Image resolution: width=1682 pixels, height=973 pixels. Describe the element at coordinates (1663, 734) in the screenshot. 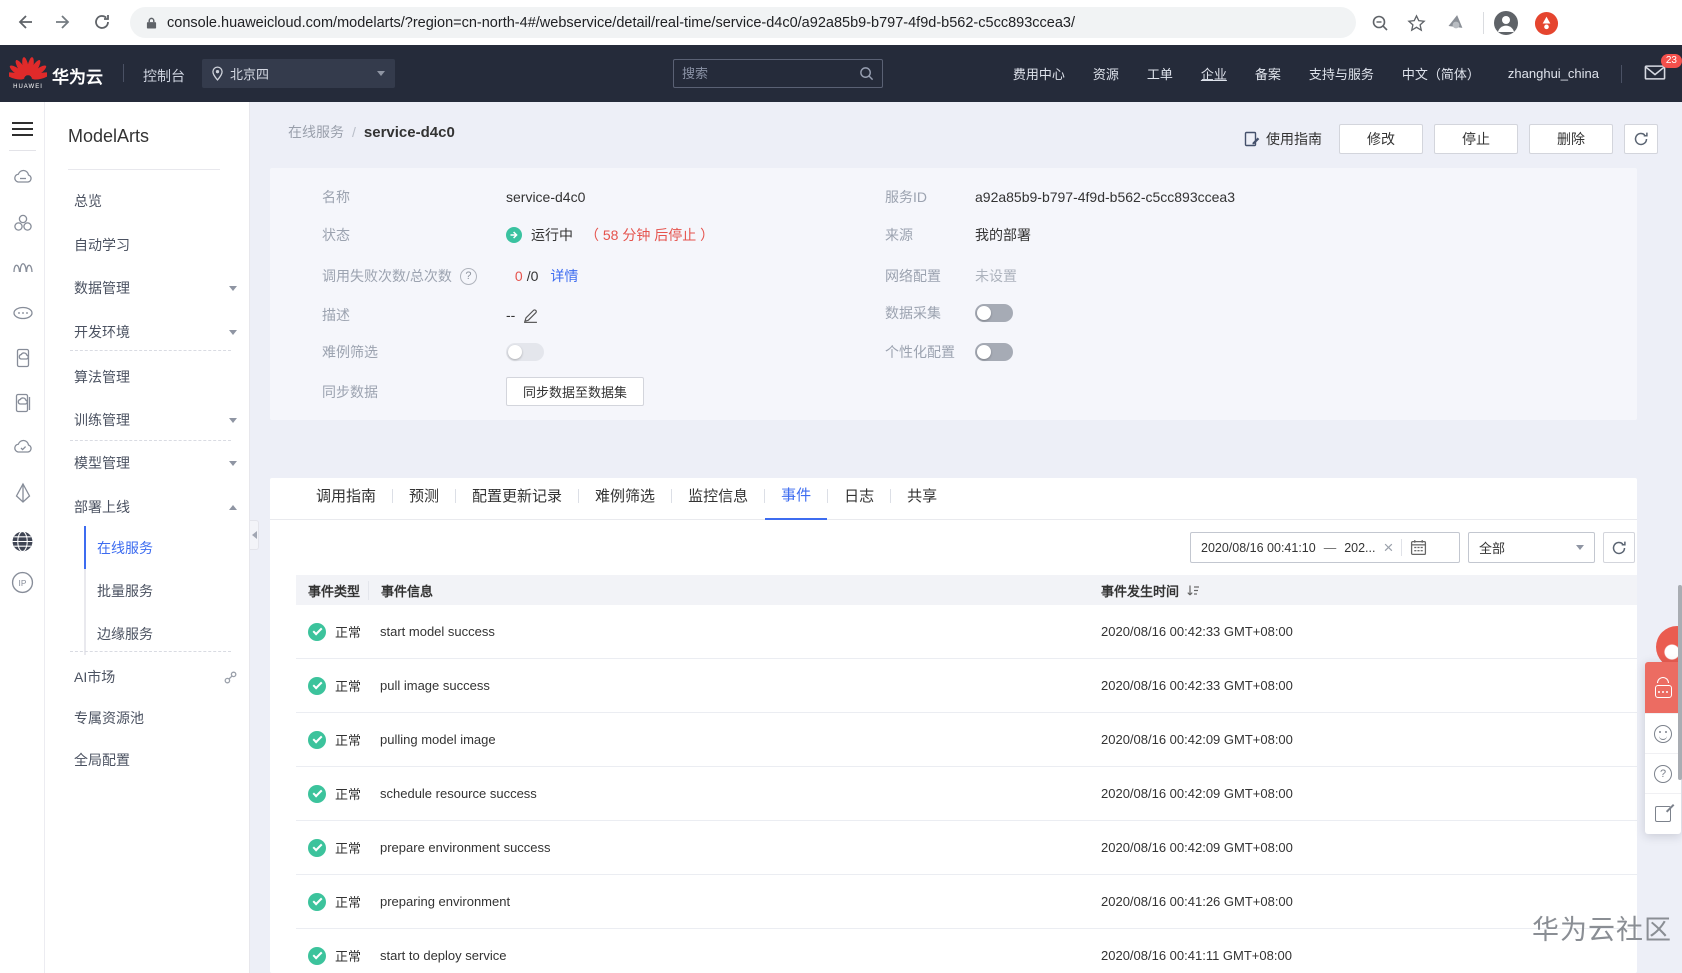

I see `feedback-smiley-button` at that location.